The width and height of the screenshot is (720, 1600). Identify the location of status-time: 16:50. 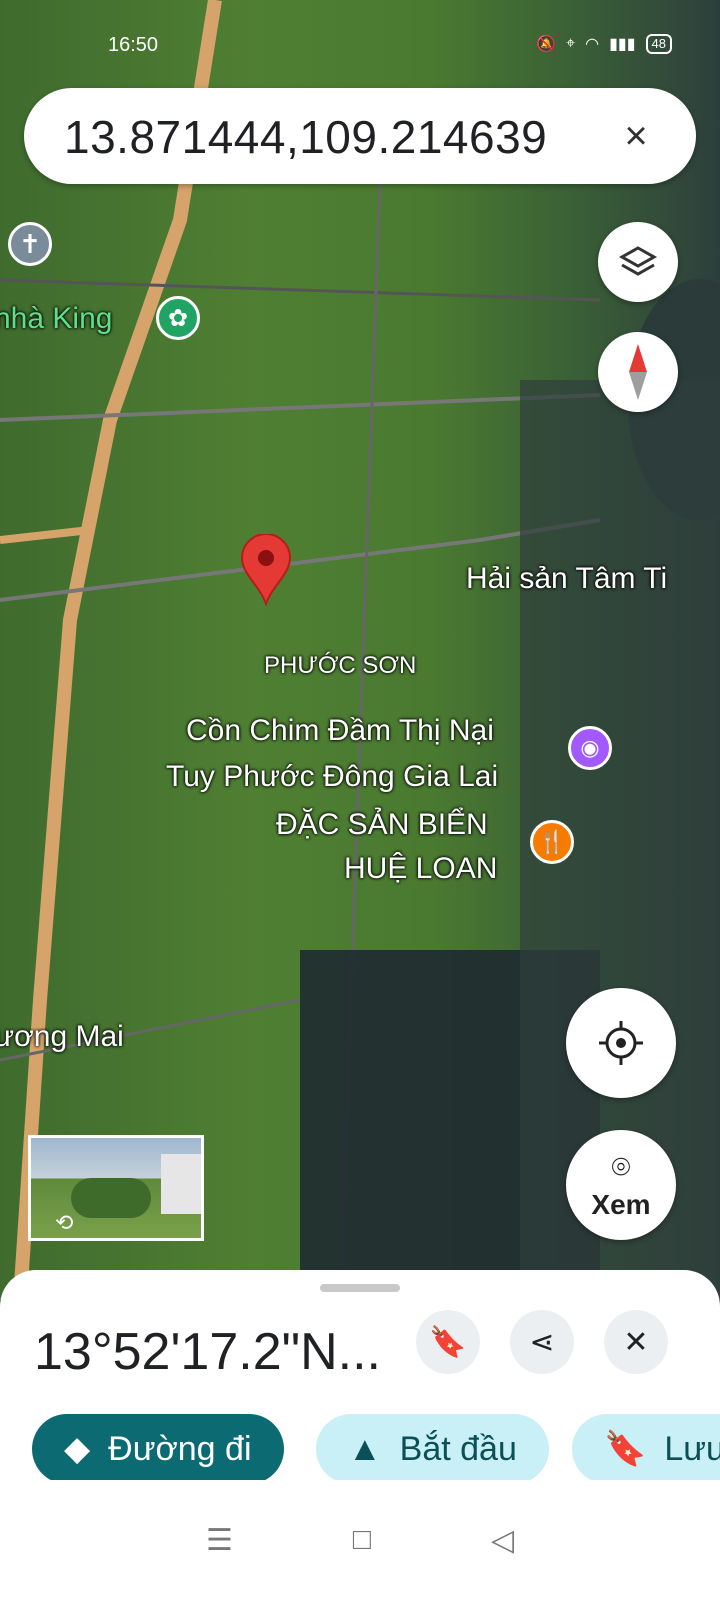
(133, 45).